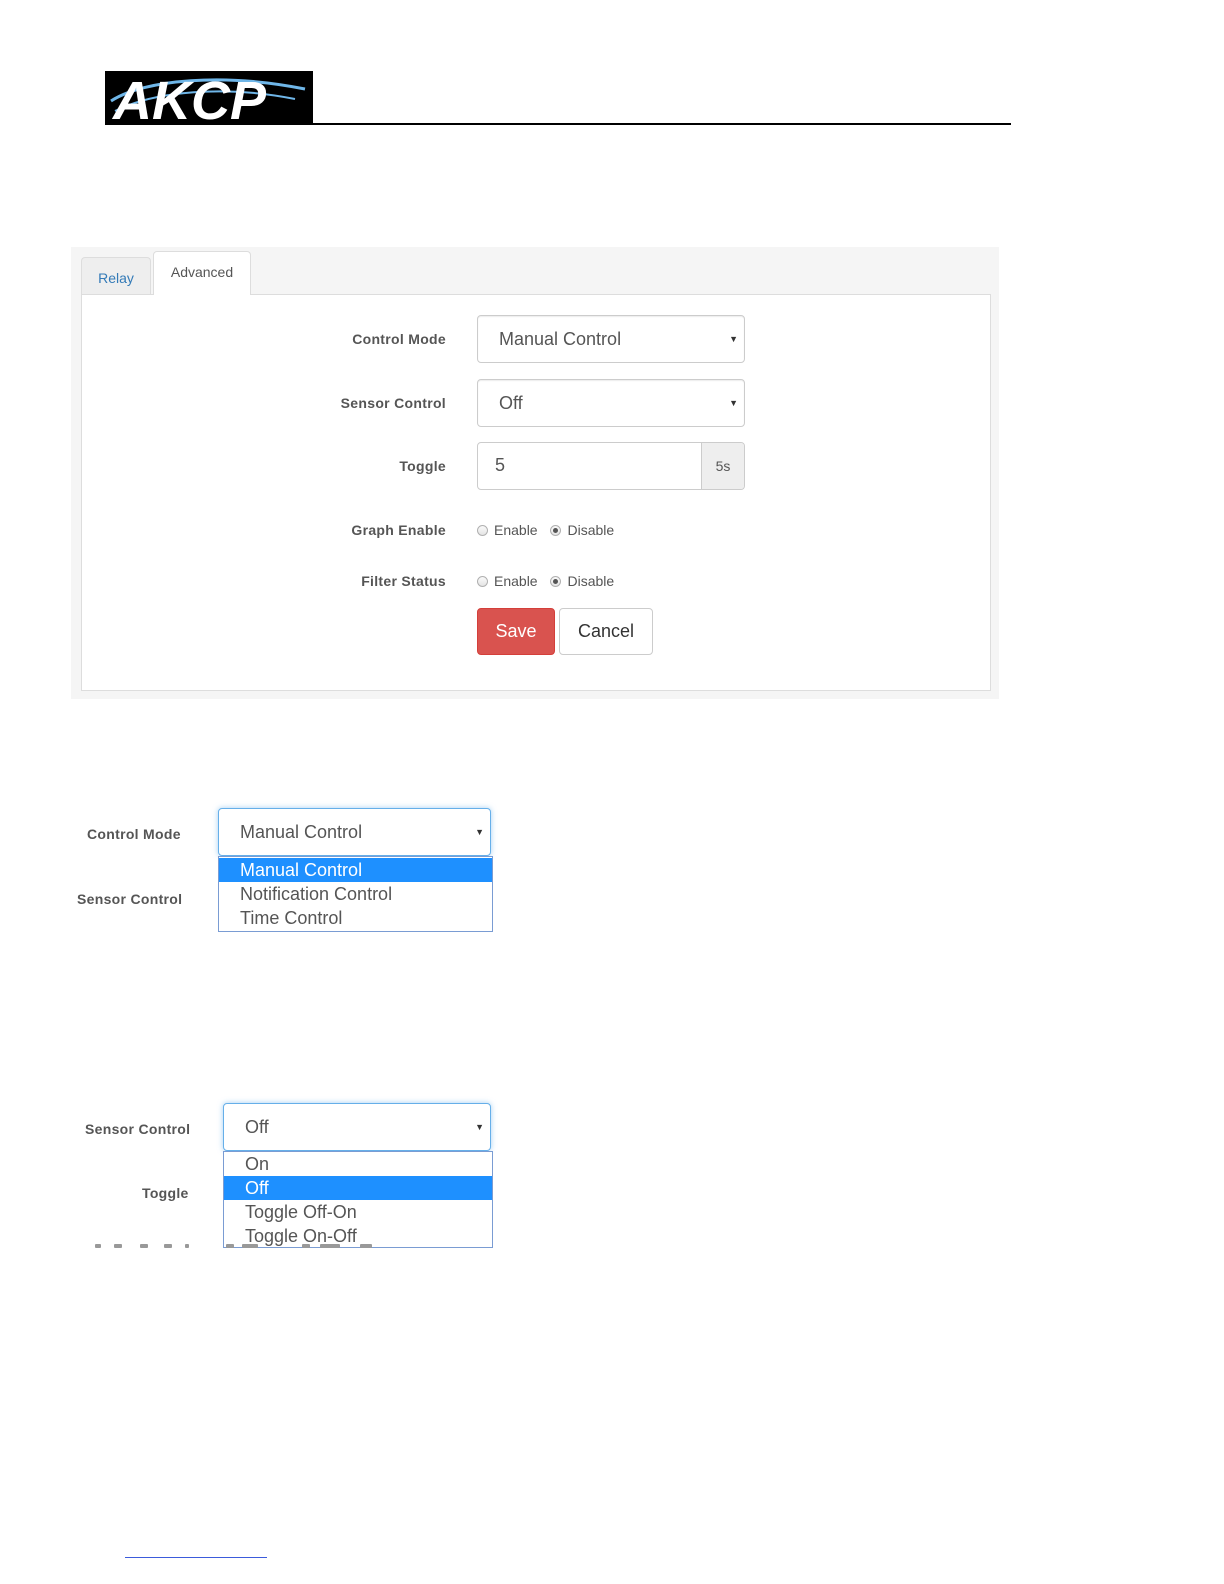  I want to click on akcp-logo: AKCP, so click(209, 98).